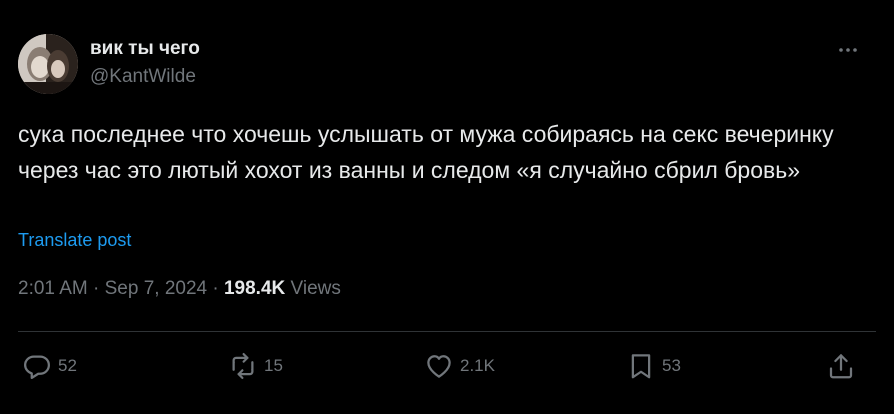 Image resolution: width=894 pixels, height=414 pixels. I want to click on repost-button: 15, so click(255, 366).